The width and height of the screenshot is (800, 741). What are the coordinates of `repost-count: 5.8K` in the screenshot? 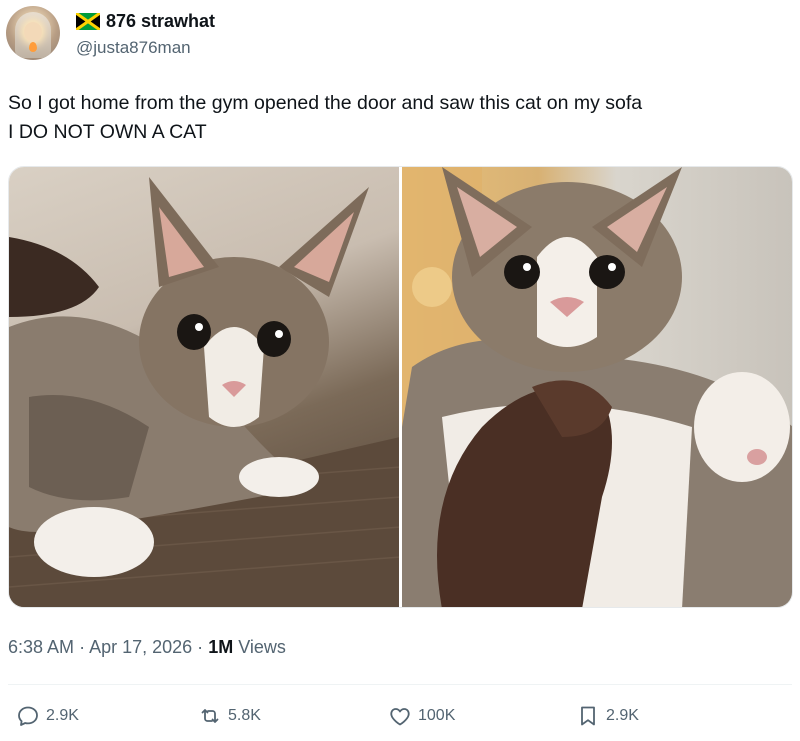 It's located at (244, 715).